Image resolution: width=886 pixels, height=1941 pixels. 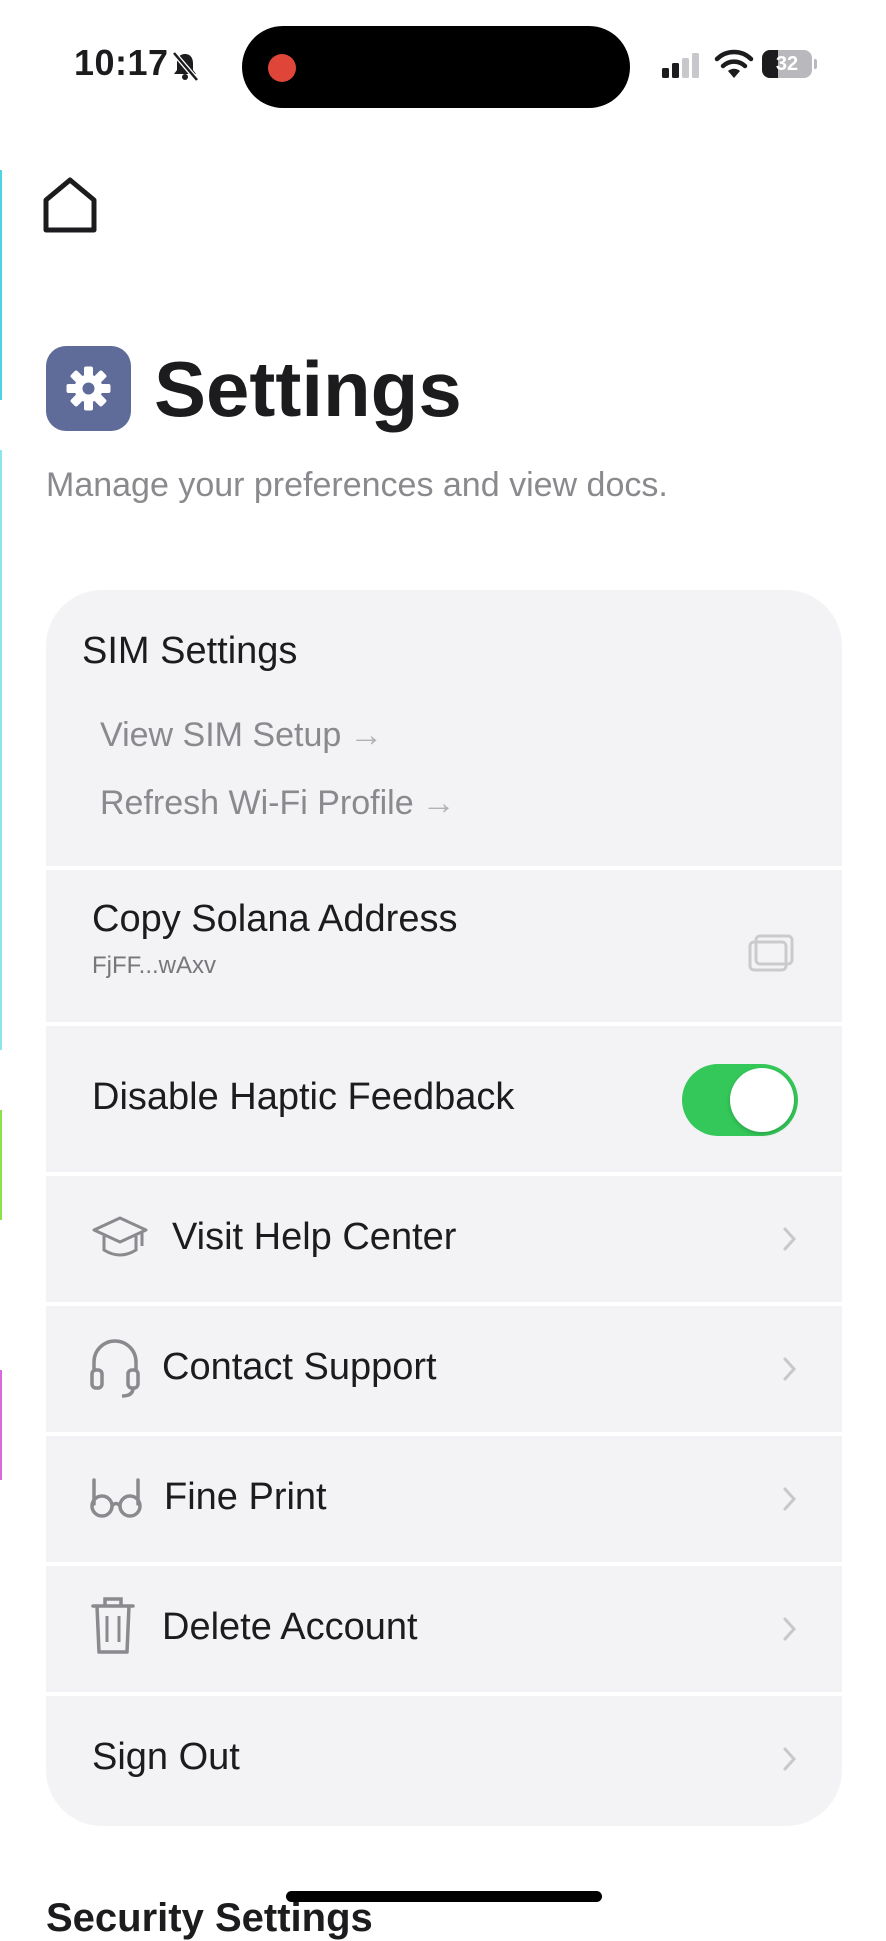 I want to click on battery-percent: 32, so click(x=787, y=64).